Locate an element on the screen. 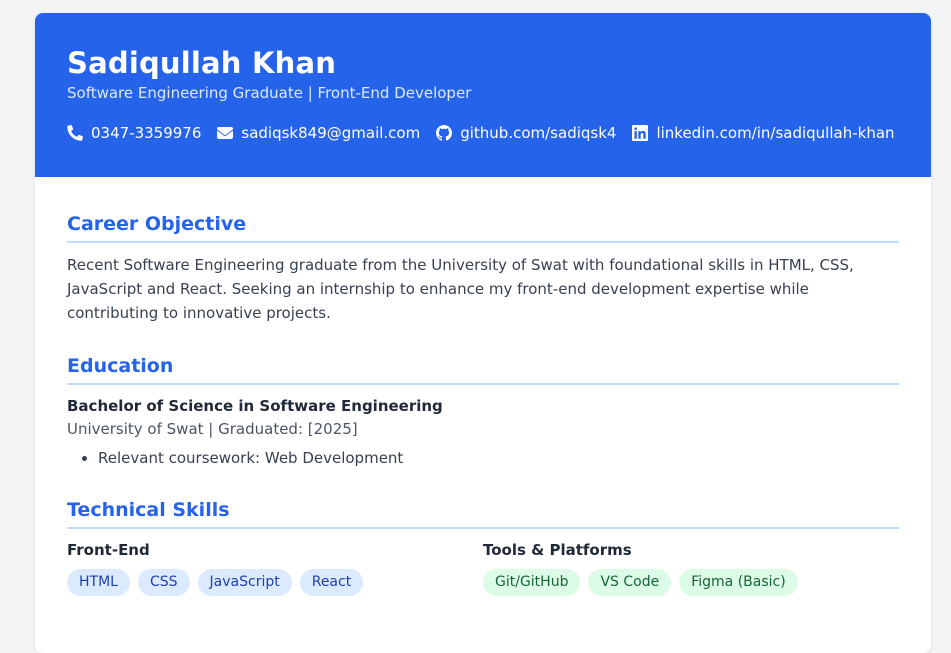  frontend-heading: Front-End is located at coordinates (108, 550).